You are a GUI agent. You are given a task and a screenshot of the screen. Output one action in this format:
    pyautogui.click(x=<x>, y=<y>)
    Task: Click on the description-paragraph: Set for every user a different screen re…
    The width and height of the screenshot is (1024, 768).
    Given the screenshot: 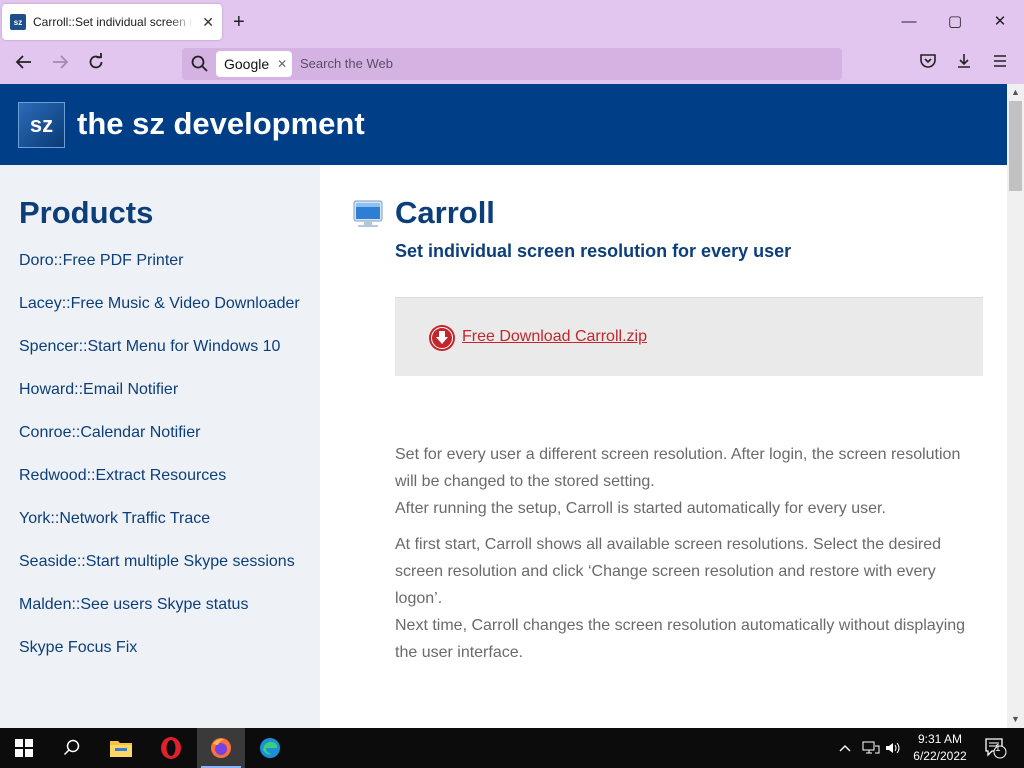 What is the action you would take?
    pyautogui.click(x=678, y=481)
    